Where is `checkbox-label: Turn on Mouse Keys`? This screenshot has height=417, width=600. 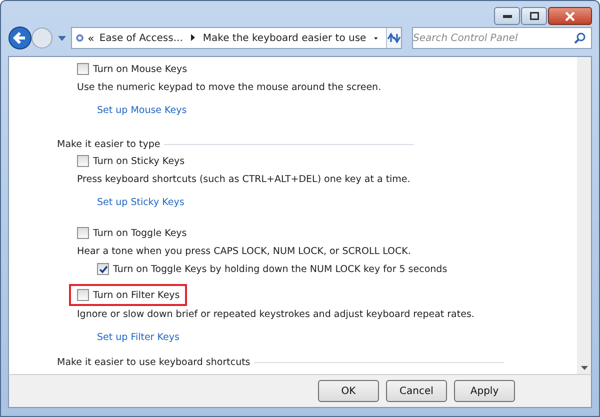
checkbox-label: Turn on Mouse Keys is located at coordinates (140, 69).